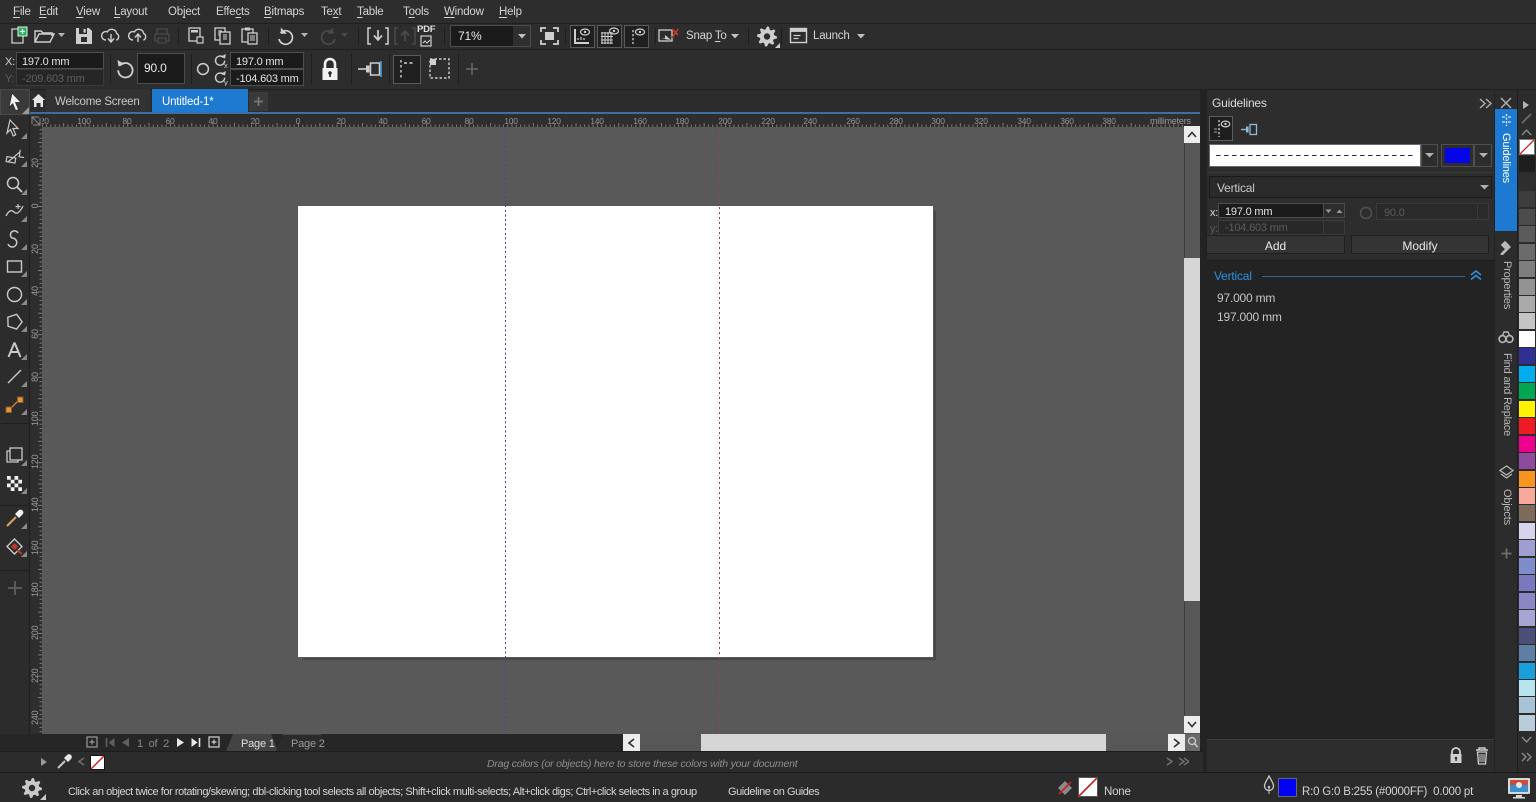 The image size is (1536, 802). I want to click on svg-text: y, so click(226, 82).